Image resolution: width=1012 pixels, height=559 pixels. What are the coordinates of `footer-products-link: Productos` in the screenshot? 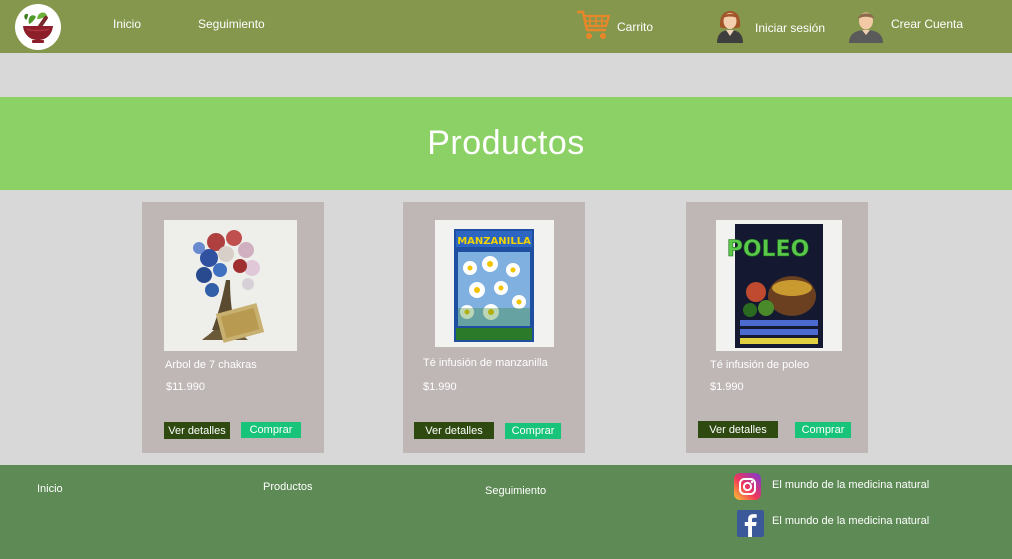 It's located at (288, 487).